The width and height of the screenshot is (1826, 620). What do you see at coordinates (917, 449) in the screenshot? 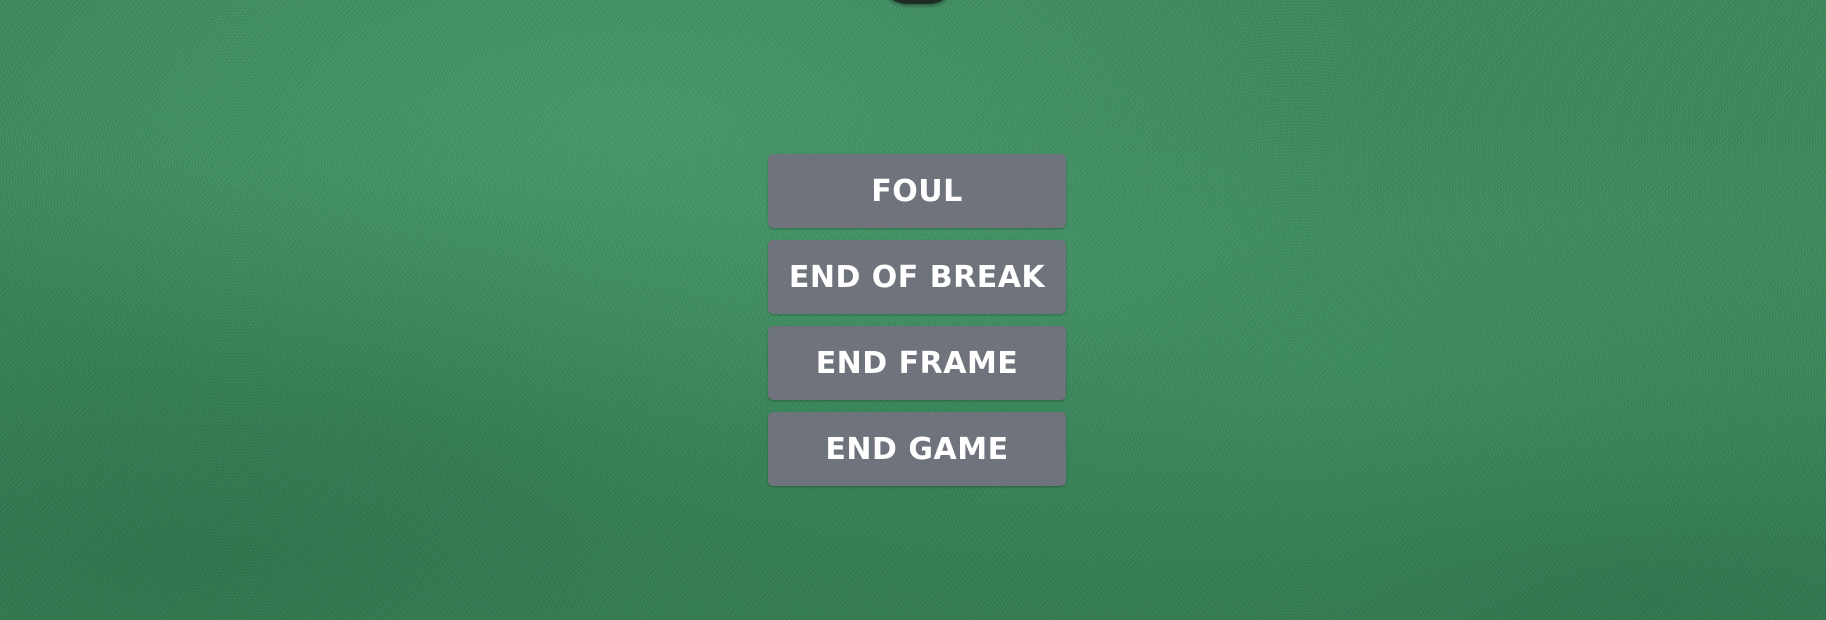
I see `end-game-button: END GAME` at bounding box center [917, 449].